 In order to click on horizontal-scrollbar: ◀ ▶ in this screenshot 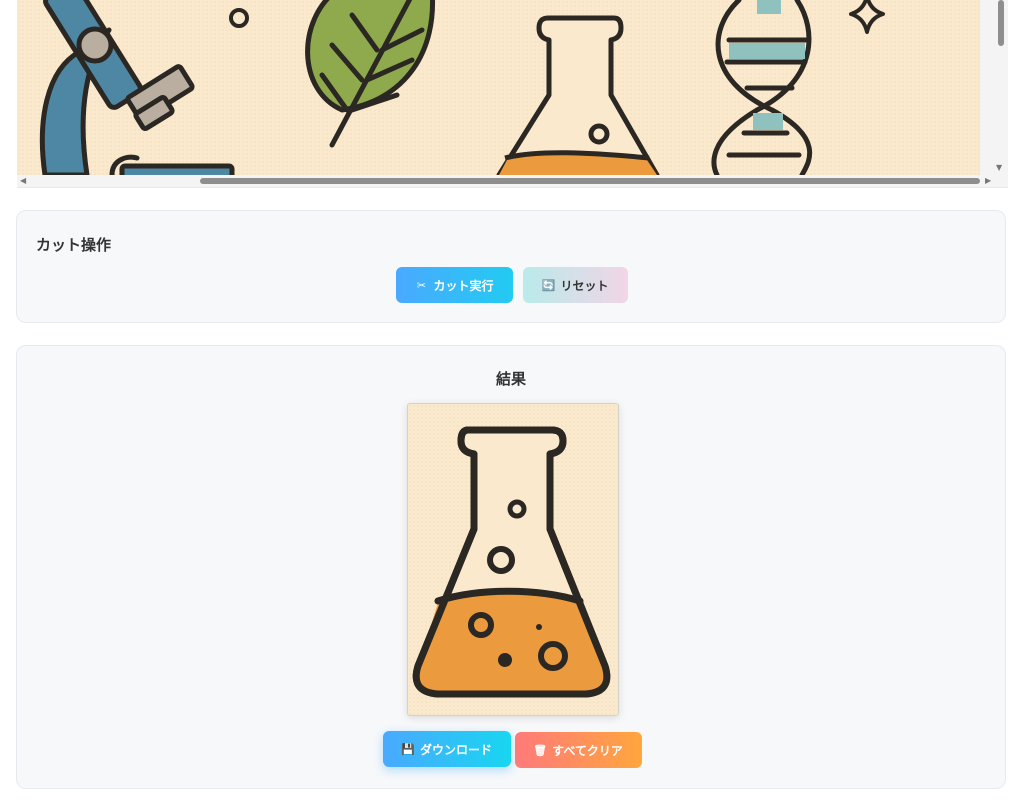, I will do `click(512, 181)`.